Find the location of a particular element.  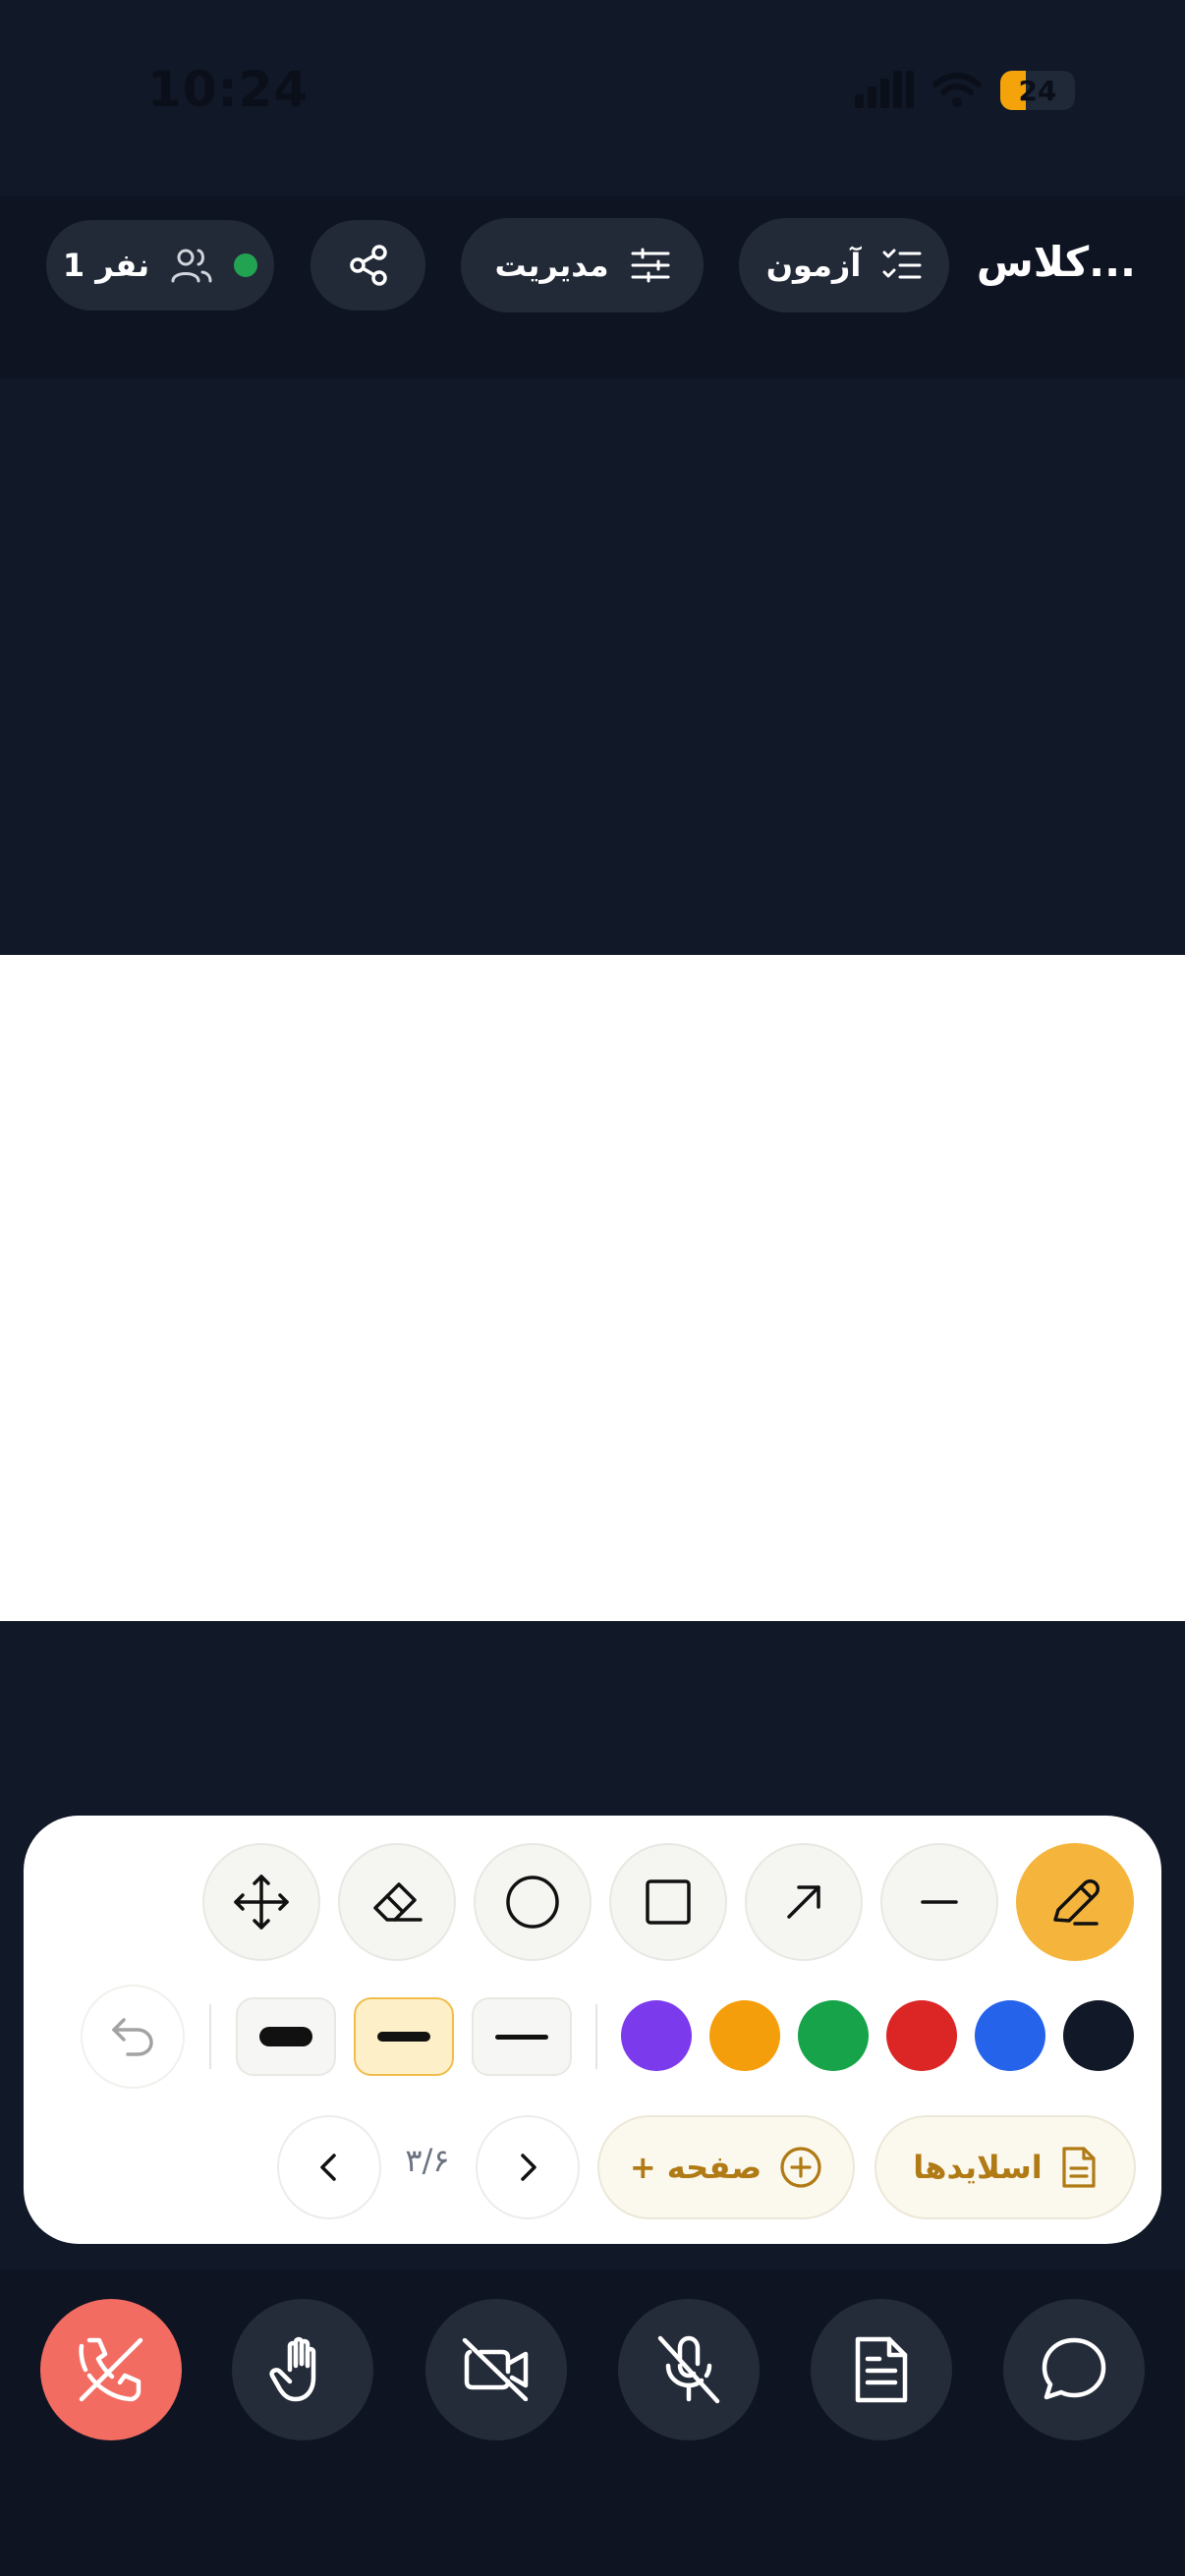

stroke-medium is located at coordinates (404, 2036).